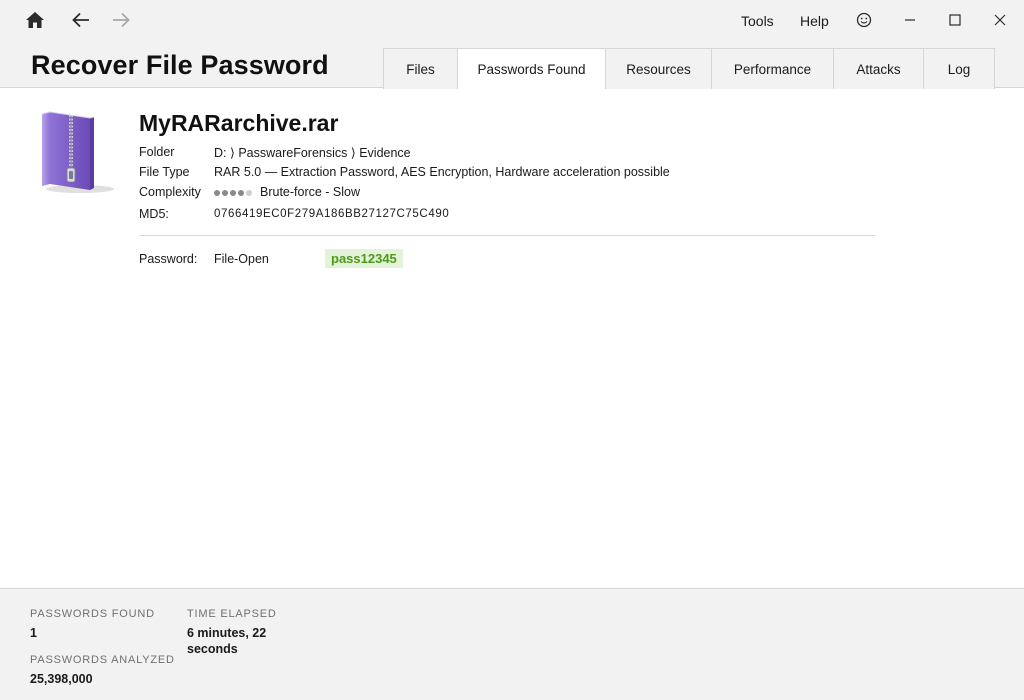 This screenshot has height=700, width=1024. I want to click on minimize-button, so click(910, 20).